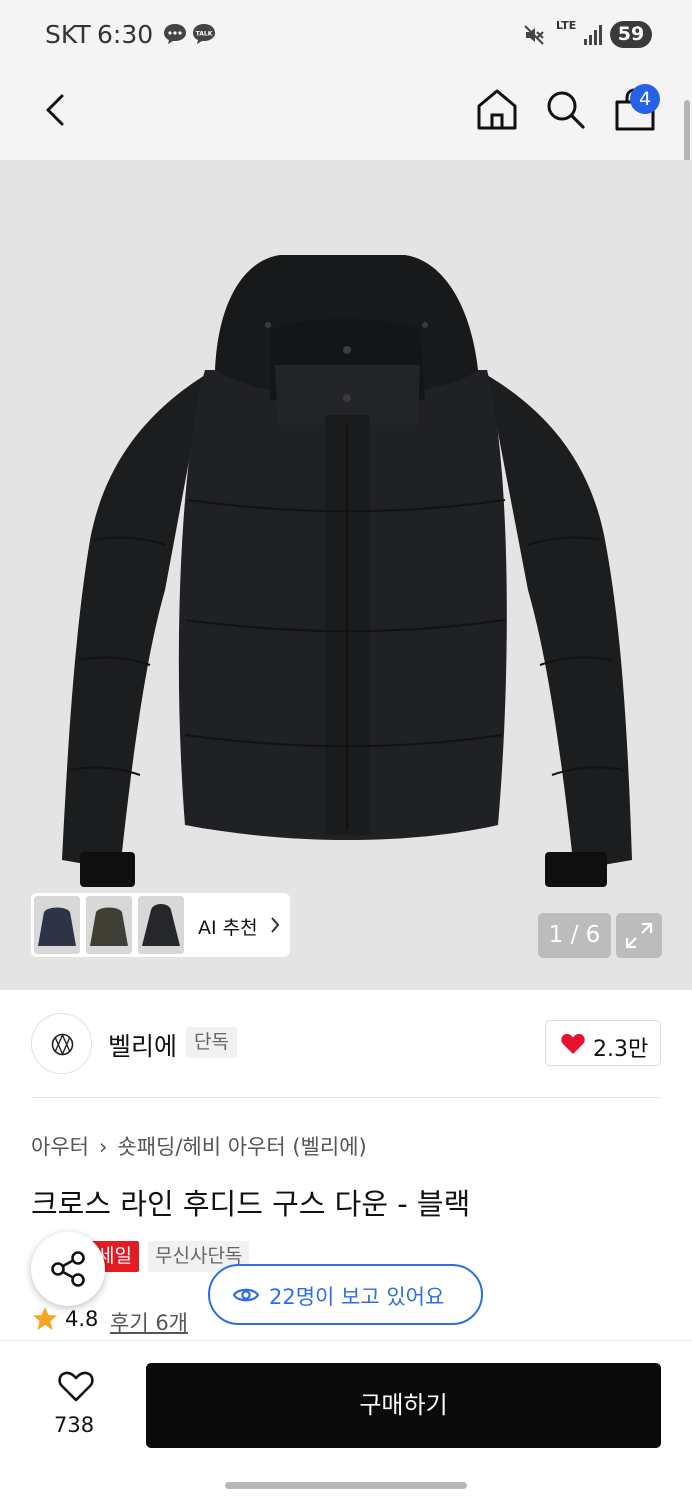 This screenshot has height=1500, width=692. I want to click on eye-icon, so click(246, 1295).